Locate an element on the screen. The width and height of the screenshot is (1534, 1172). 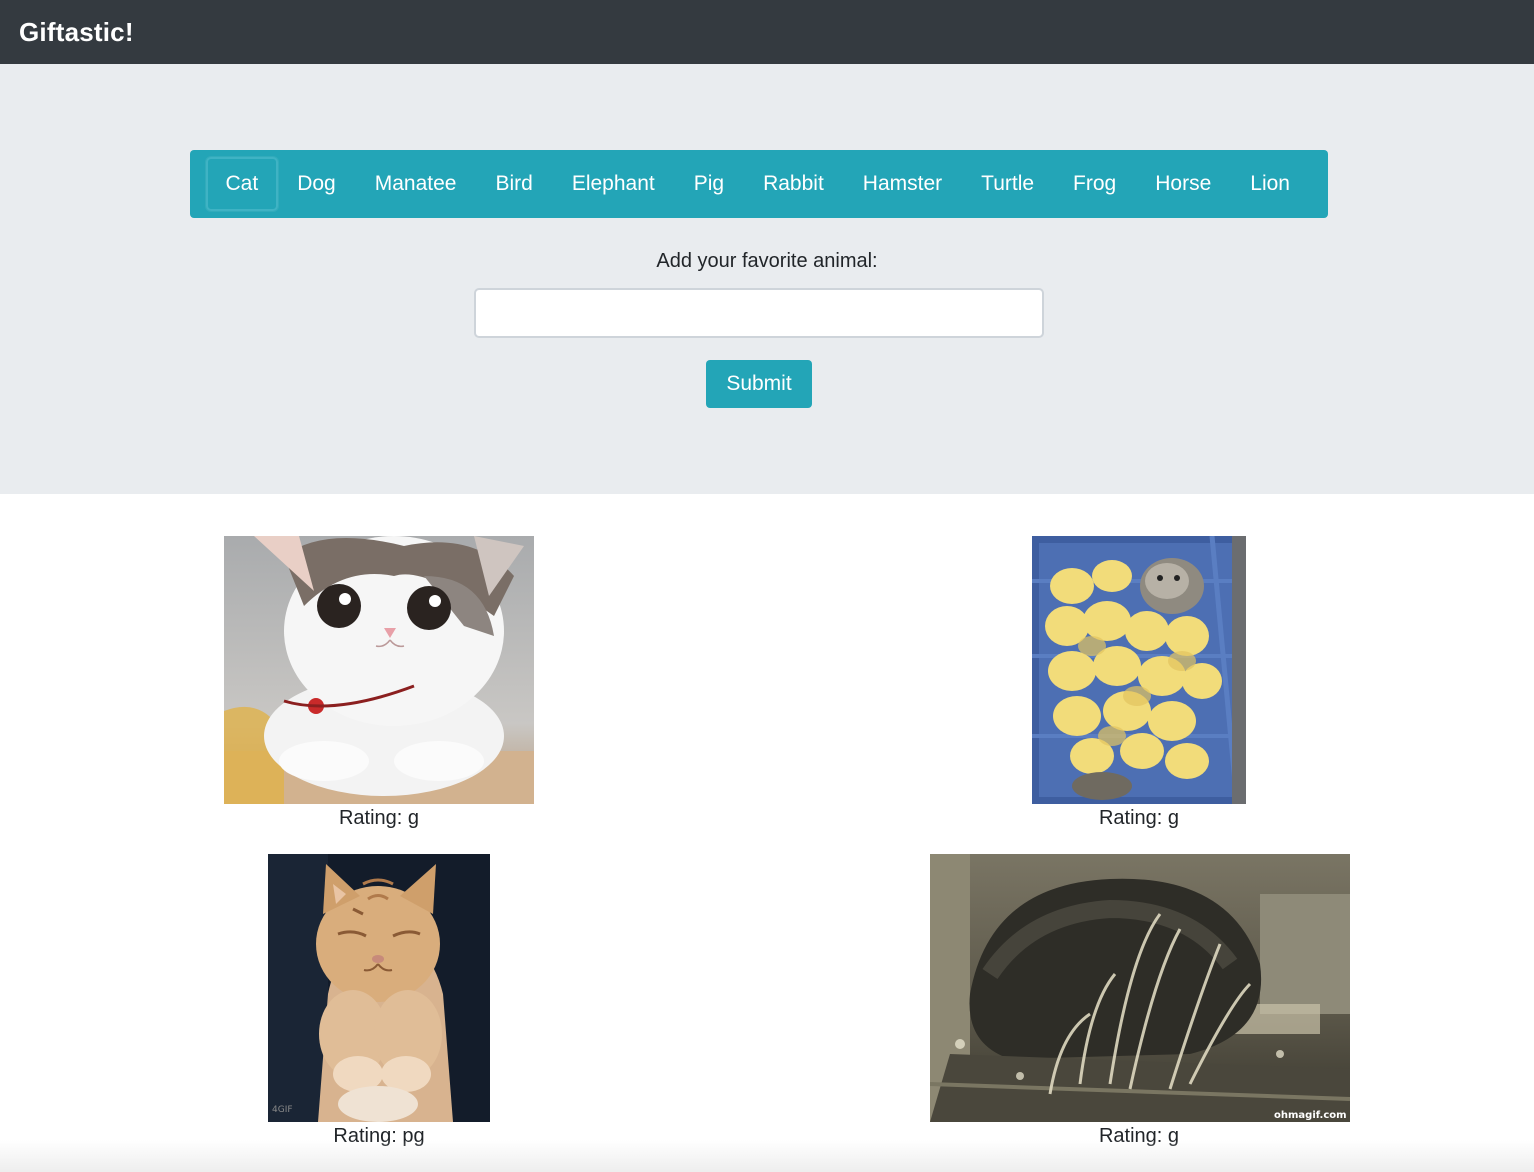
gif-watermark: ohmagif.com is located at coordinates (1310, 1115).